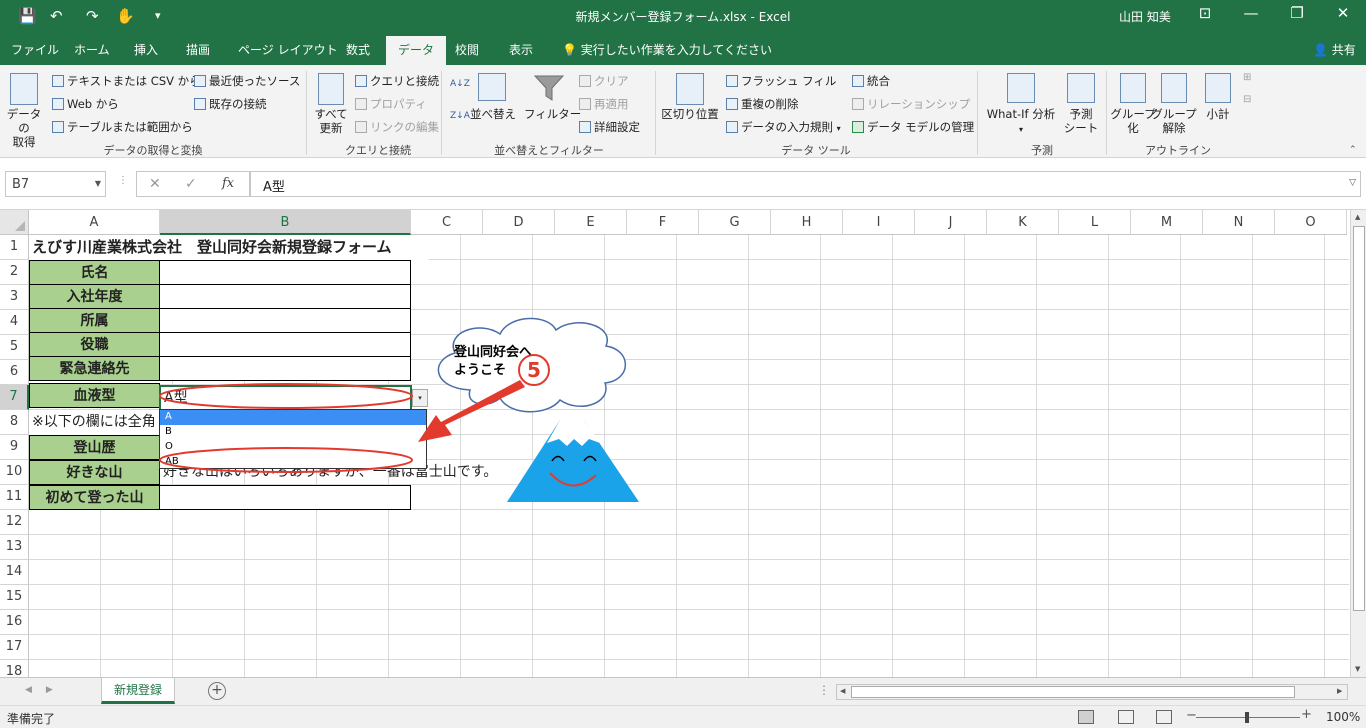  I want to click on label-position: 役職, so click(94, 344).